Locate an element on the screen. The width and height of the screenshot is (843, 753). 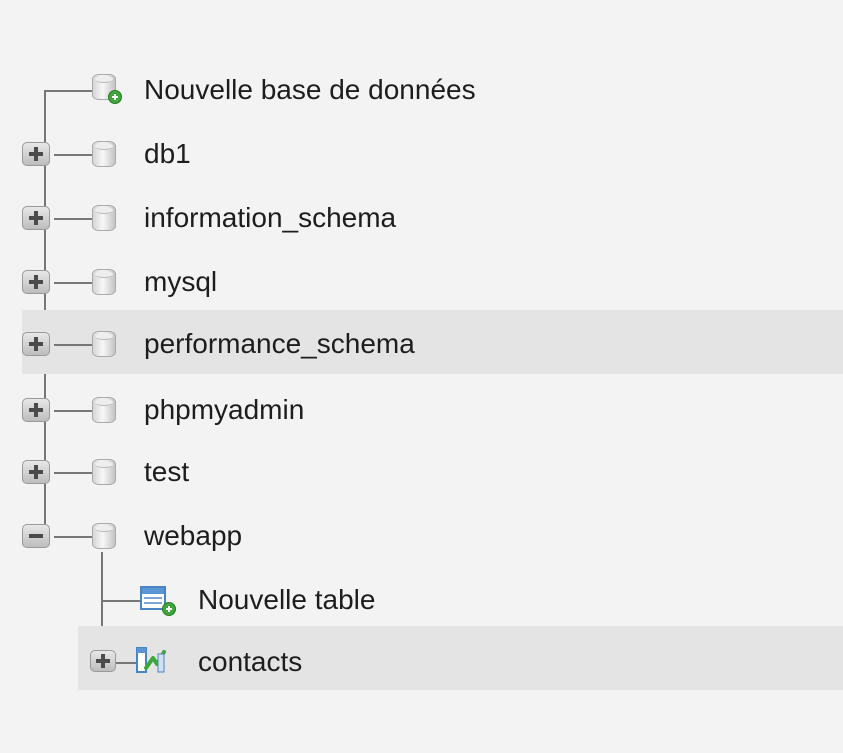
minus-collapse-icon is located at coordinates (36, 536).